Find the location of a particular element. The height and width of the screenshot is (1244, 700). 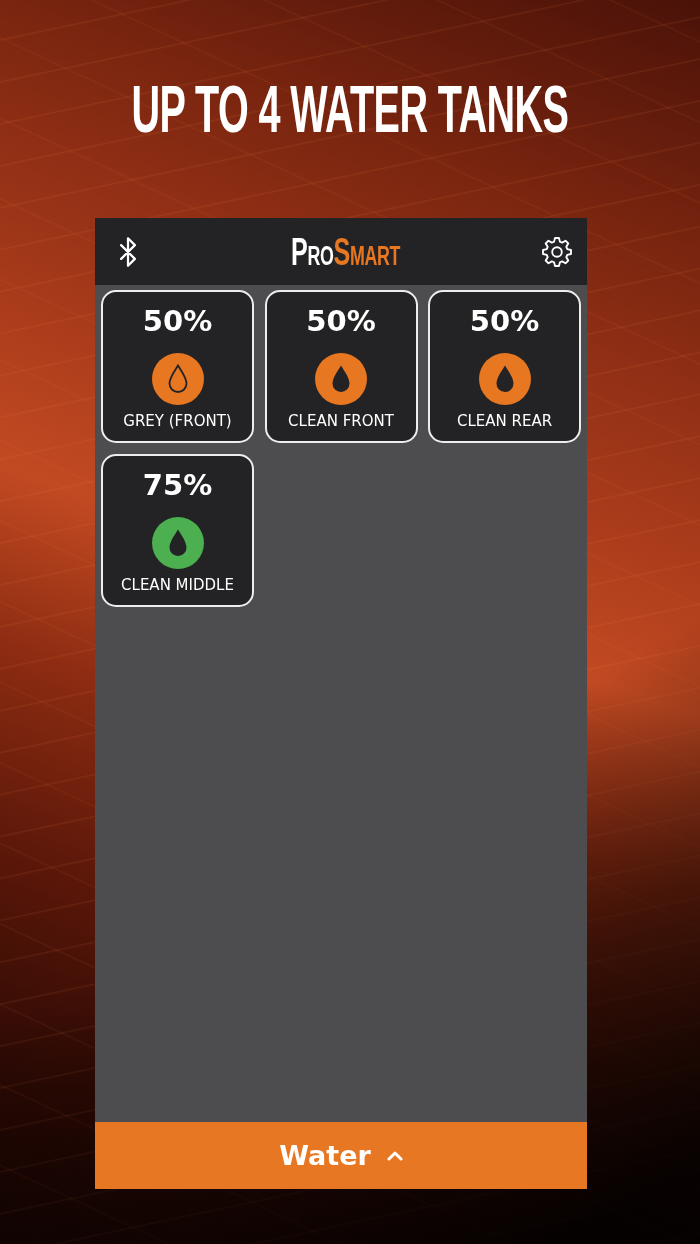

tank-name: CLEAN MIDDLE is located at coordinates (177, 585).